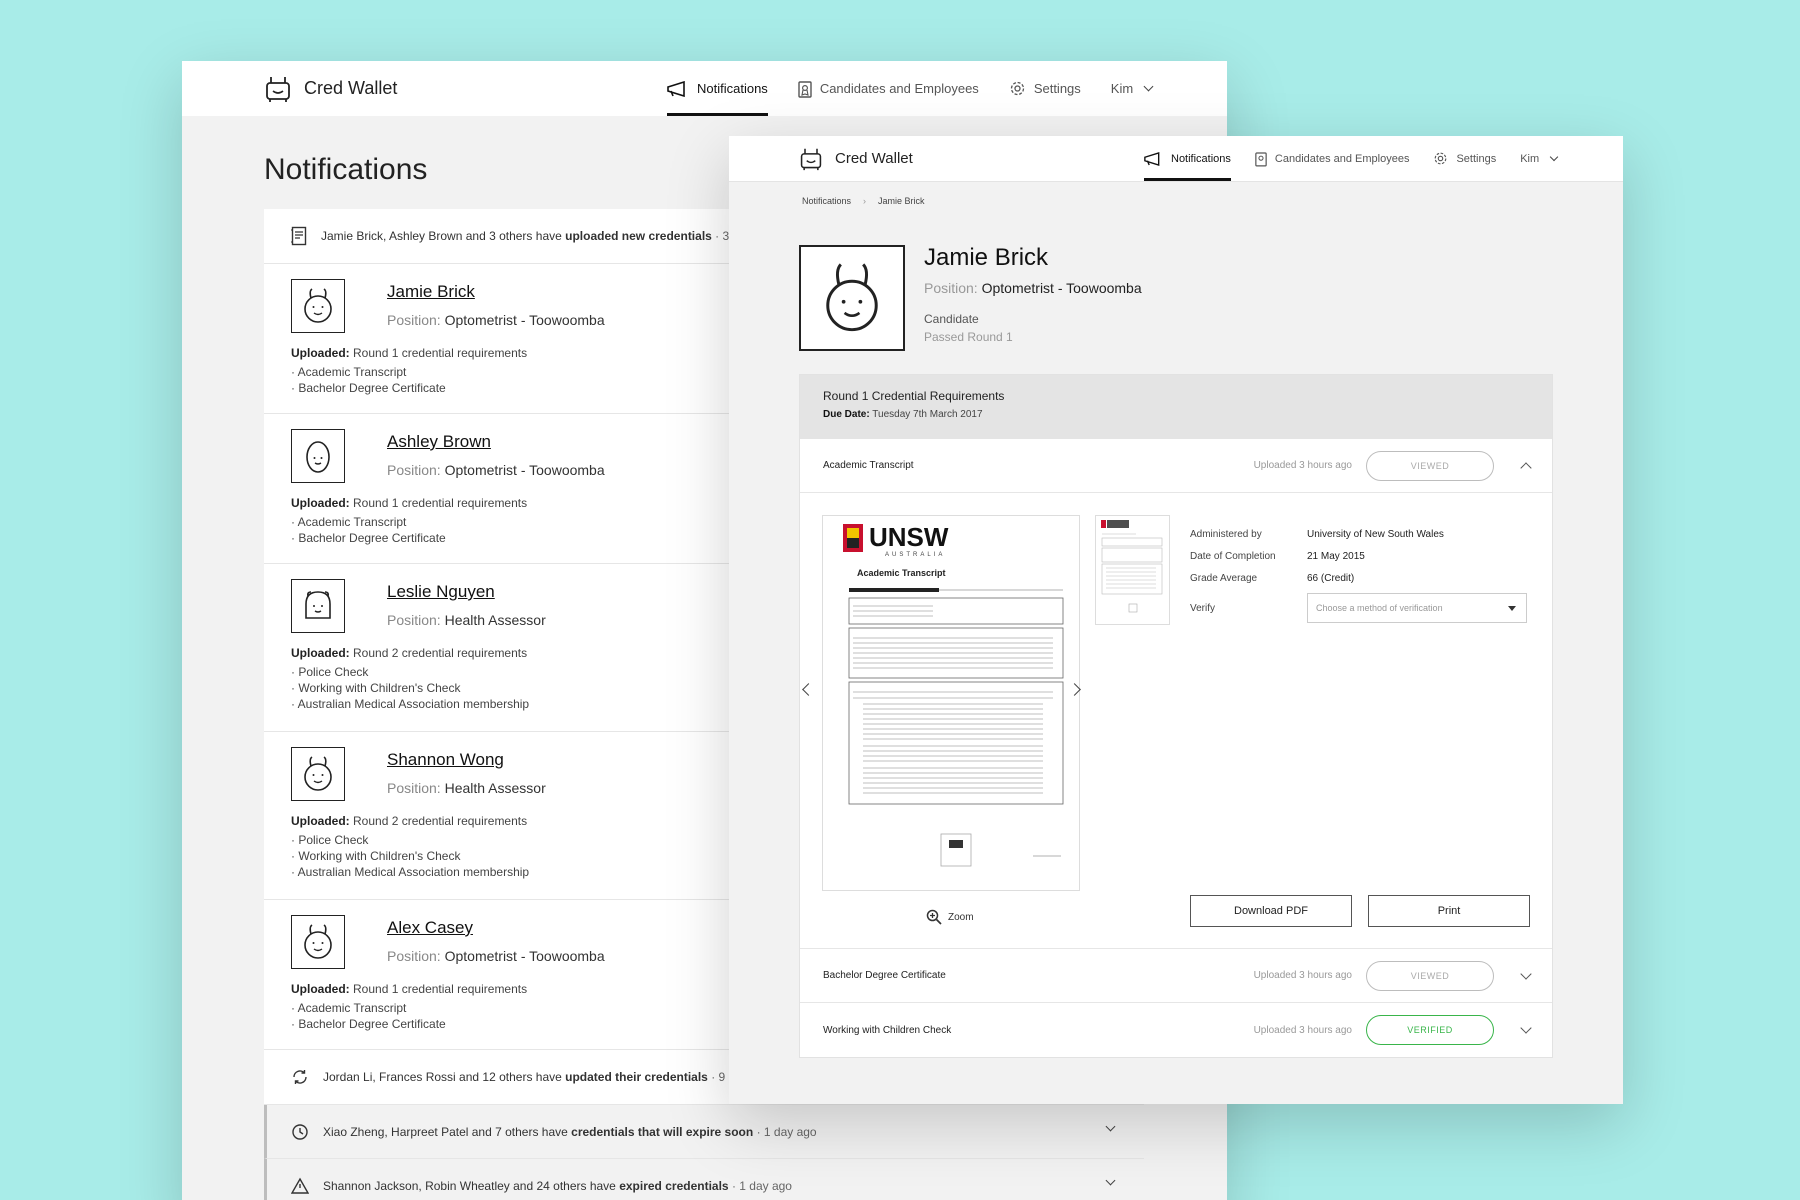 This screenshot has width=1800, height=1200. I want to click on robot-logo-icon, so click(811, 159).